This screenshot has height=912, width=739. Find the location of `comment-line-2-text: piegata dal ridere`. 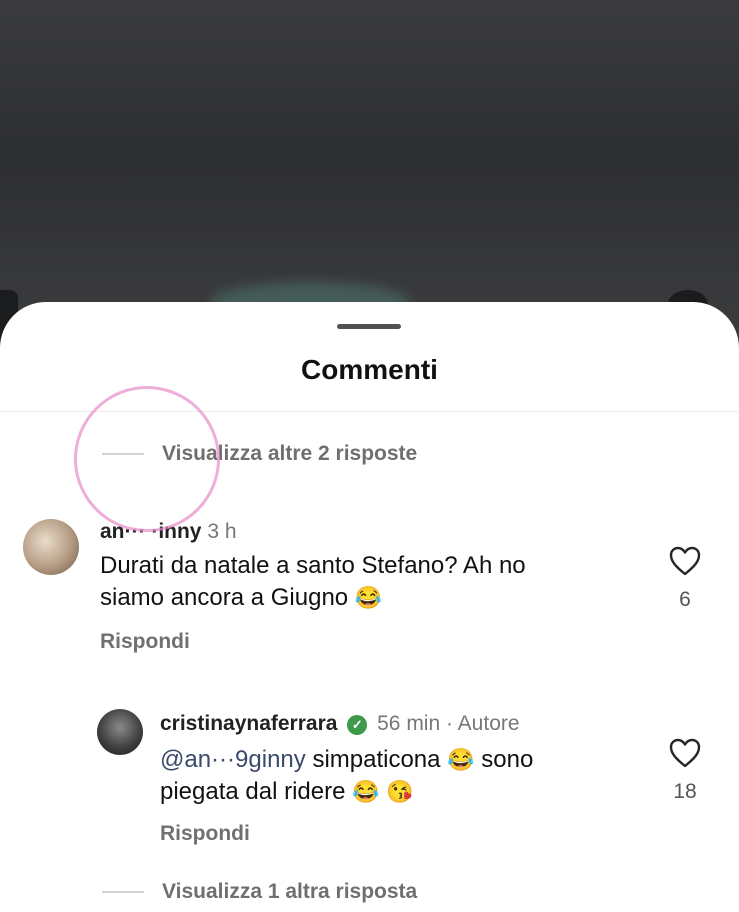

comment-line-2-text: piegata dal ridere is located at coordinates (253, 791).